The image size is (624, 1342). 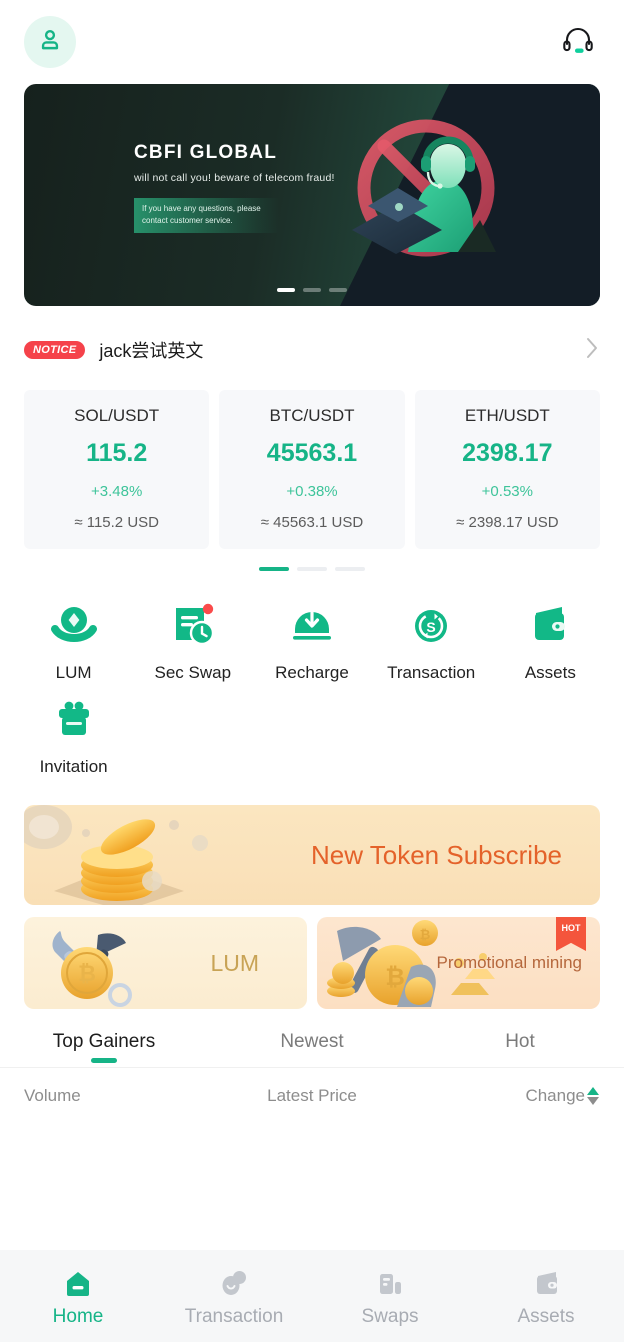 I want to click on quick-action-label: LUM, so click(x=73, y=672).